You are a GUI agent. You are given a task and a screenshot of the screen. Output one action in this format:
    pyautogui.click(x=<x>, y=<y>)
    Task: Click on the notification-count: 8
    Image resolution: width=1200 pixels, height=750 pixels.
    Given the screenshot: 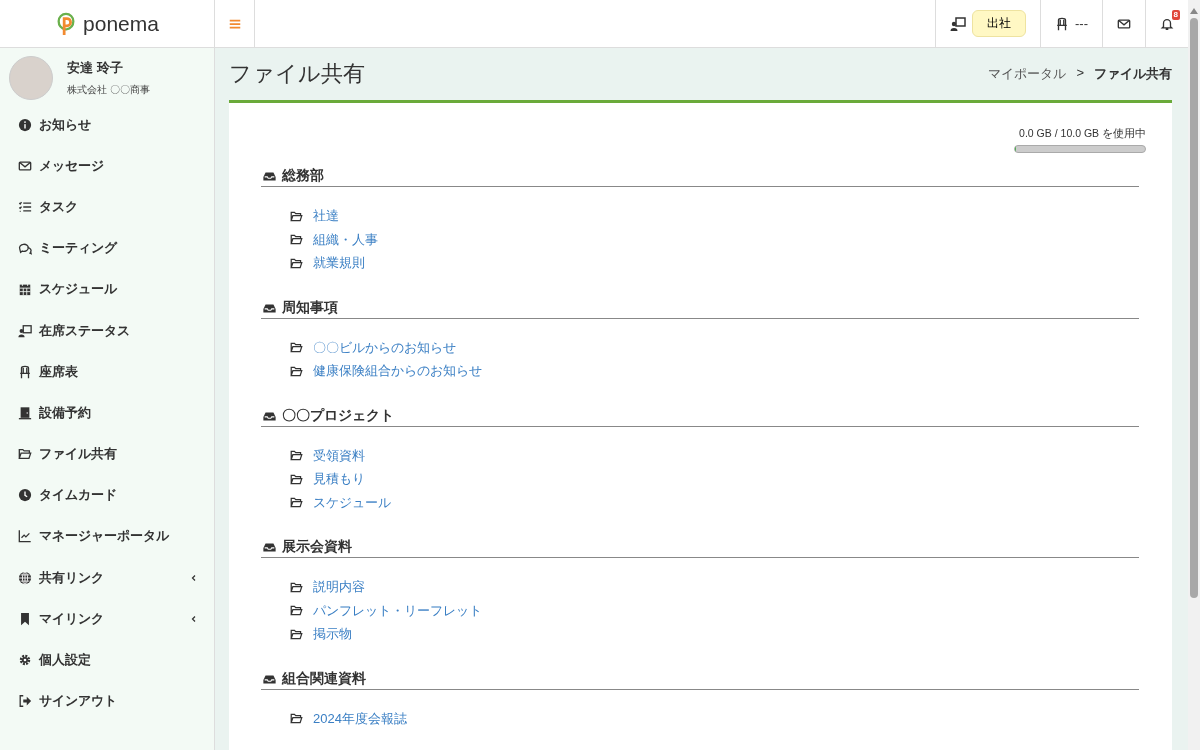 What is the action you would take?
    pyautogui.click(x=1175, y=14)
    